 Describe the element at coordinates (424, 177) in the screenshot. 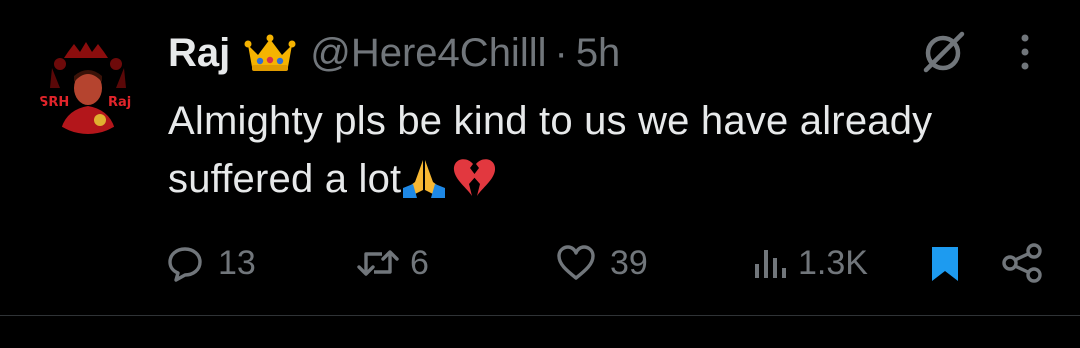

I see `folded-hands-emoji-icon` at that location.